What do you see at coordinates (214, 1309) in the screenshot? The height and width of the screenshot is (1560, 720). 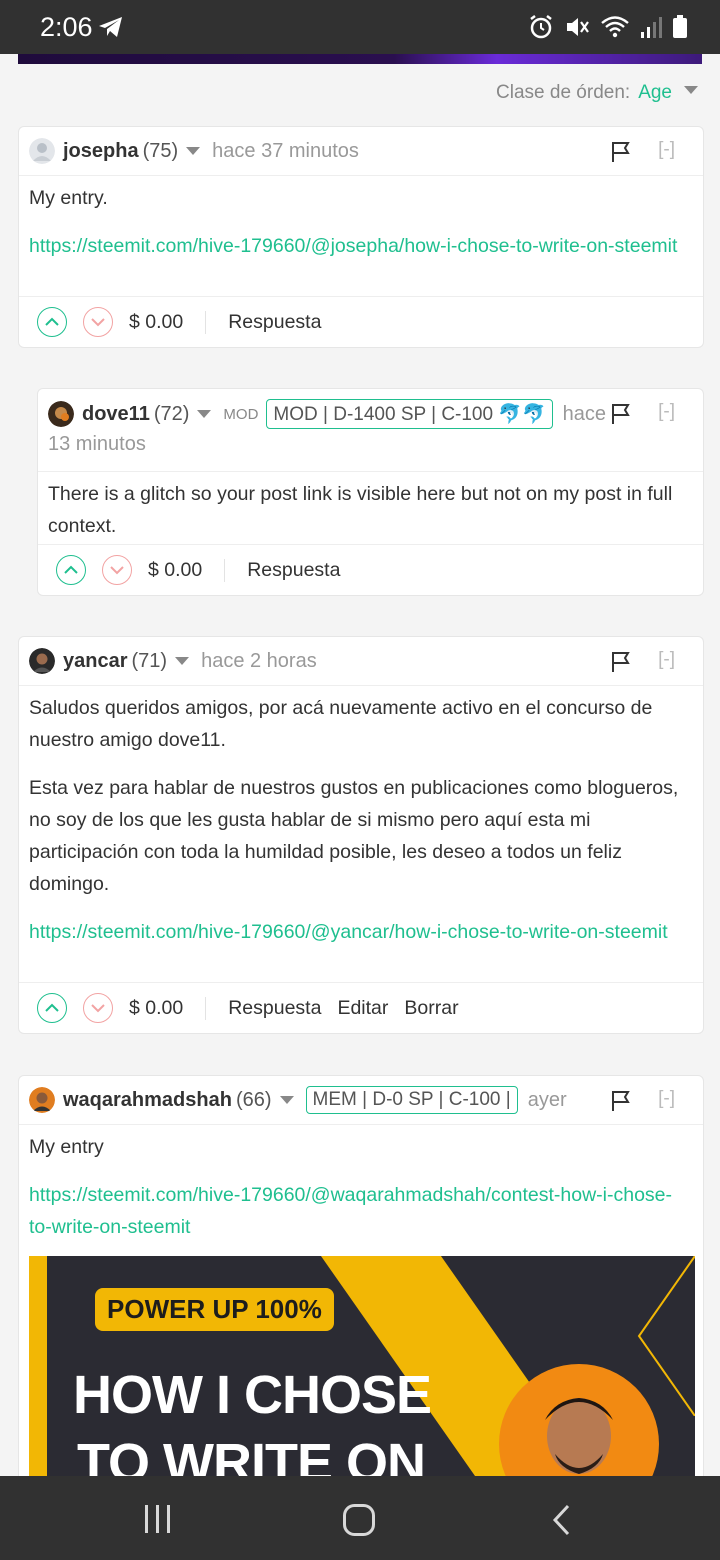 I see `promo-tag: POWER UP 100%` at bounding box center [214, 1309].